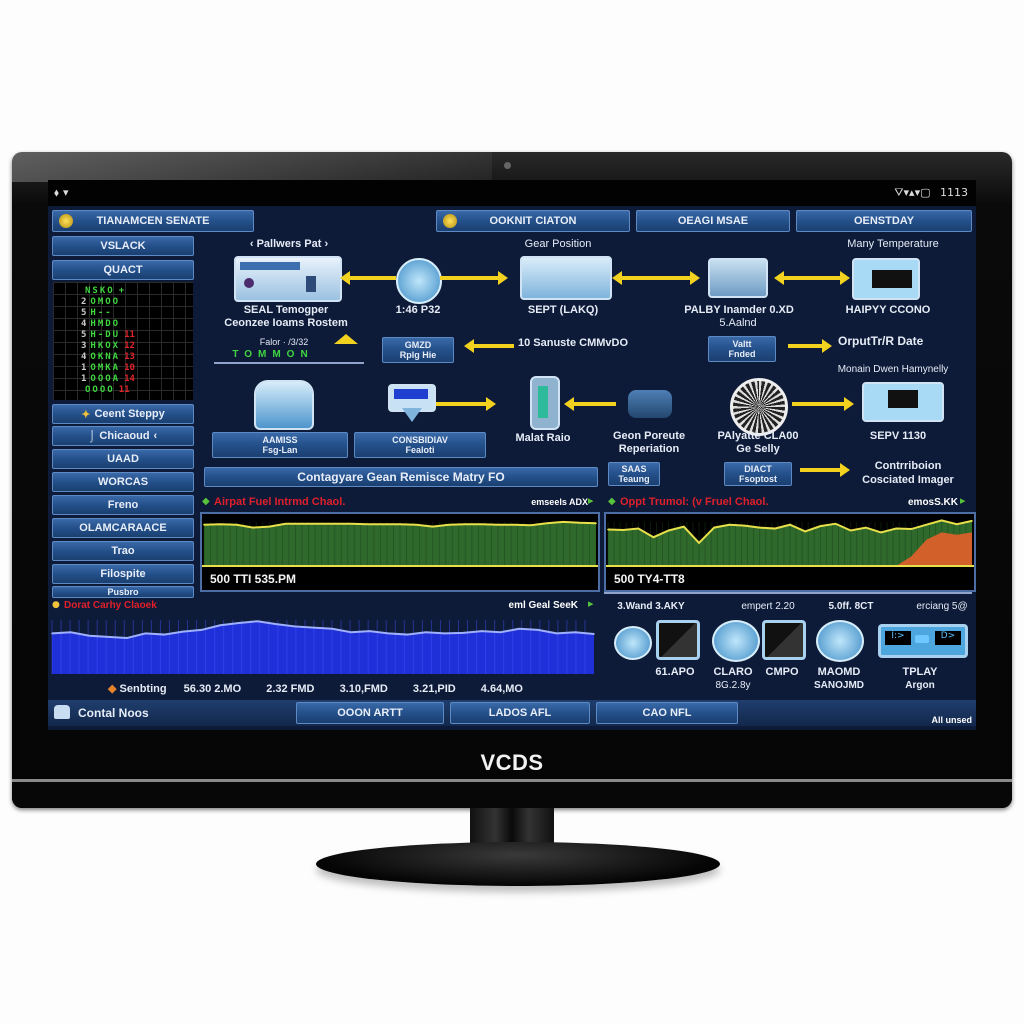 The height and width of the screenshot is (1024, 1024). Describe the element at coordinates (474, 278) in the screenshot. I see `arrow-right-icon` at that location.